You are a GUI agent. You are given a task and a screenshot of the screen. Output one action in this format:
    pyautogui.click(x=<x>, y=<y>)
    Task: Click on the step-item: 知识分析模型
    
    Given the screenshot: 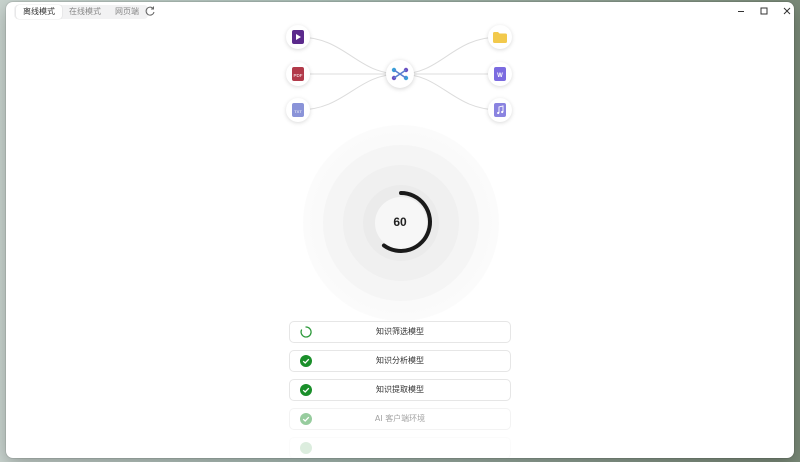 What is the action you would take?
    pyautogui.click(x=400, y=361)
    